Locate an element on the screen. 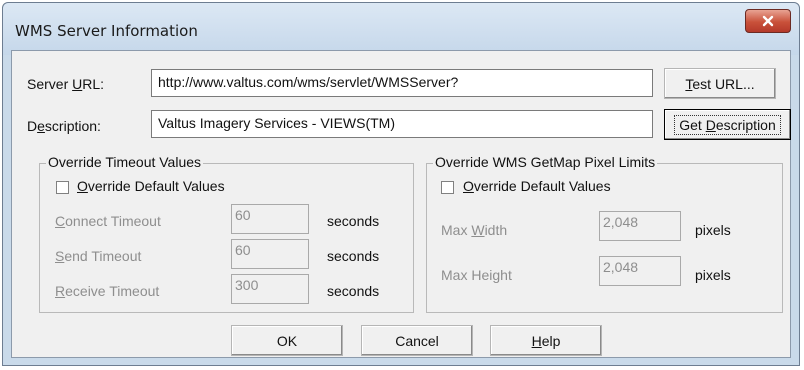 Image resolution: width=804 pixels, height=370 pixels. cancel-button: Cancel is located at coordinates (417, 340).